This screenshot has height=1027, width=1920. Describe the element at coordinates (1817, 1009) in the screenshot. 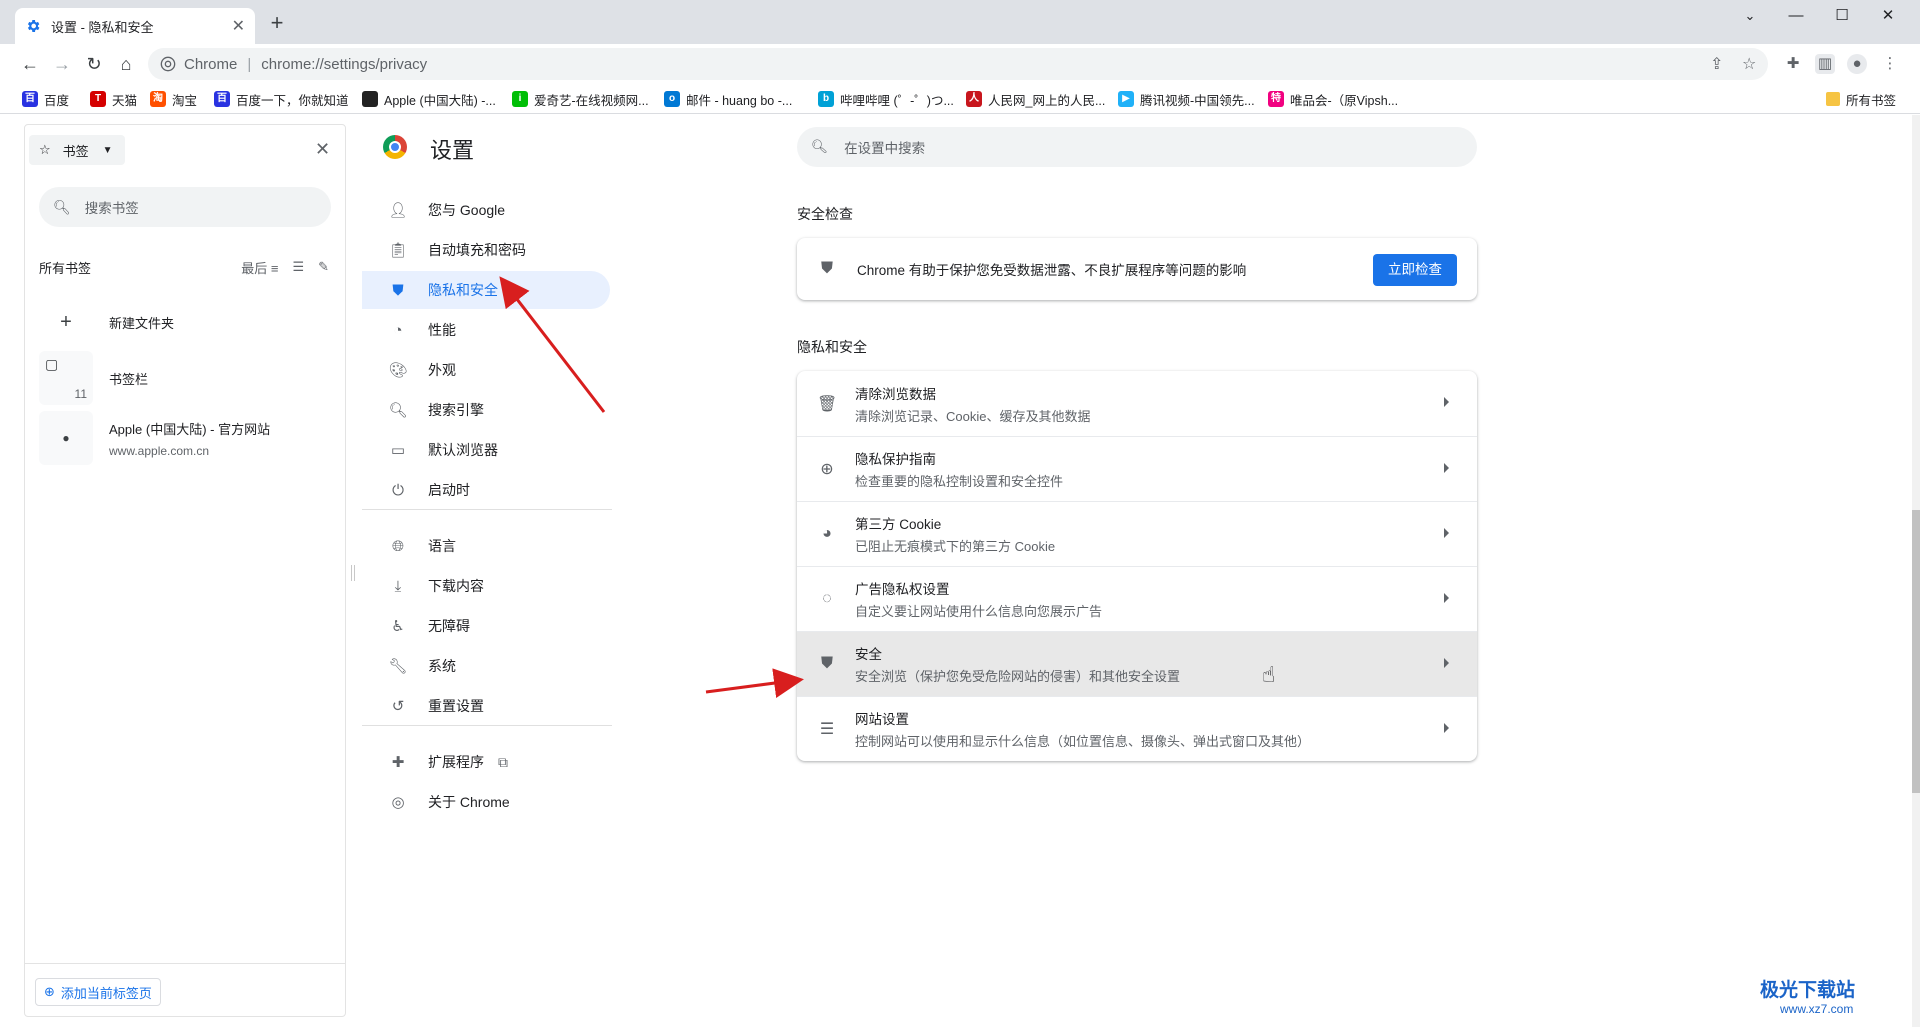

I see `watermark-url: www.xz7.com` at that location.